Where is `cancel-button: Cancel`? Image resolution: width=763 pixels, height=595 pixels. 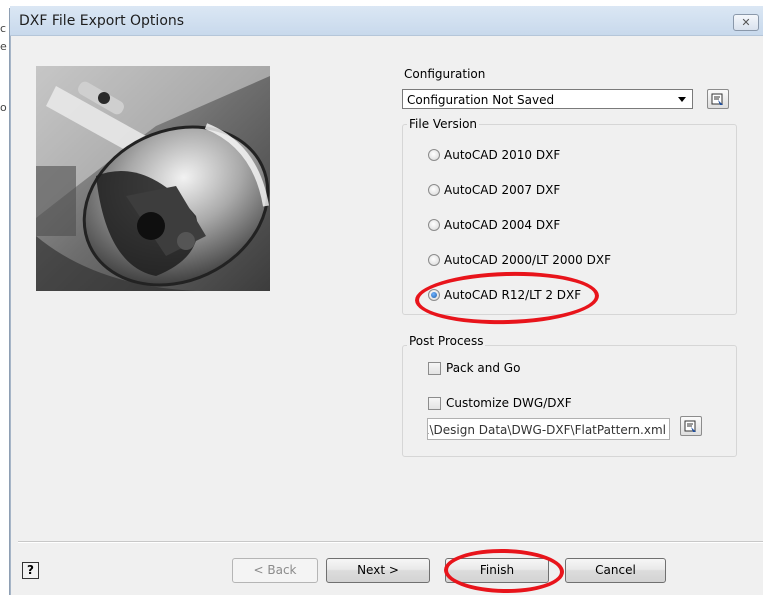 cancel-button: Cancel is located at coordinates (615, 570).